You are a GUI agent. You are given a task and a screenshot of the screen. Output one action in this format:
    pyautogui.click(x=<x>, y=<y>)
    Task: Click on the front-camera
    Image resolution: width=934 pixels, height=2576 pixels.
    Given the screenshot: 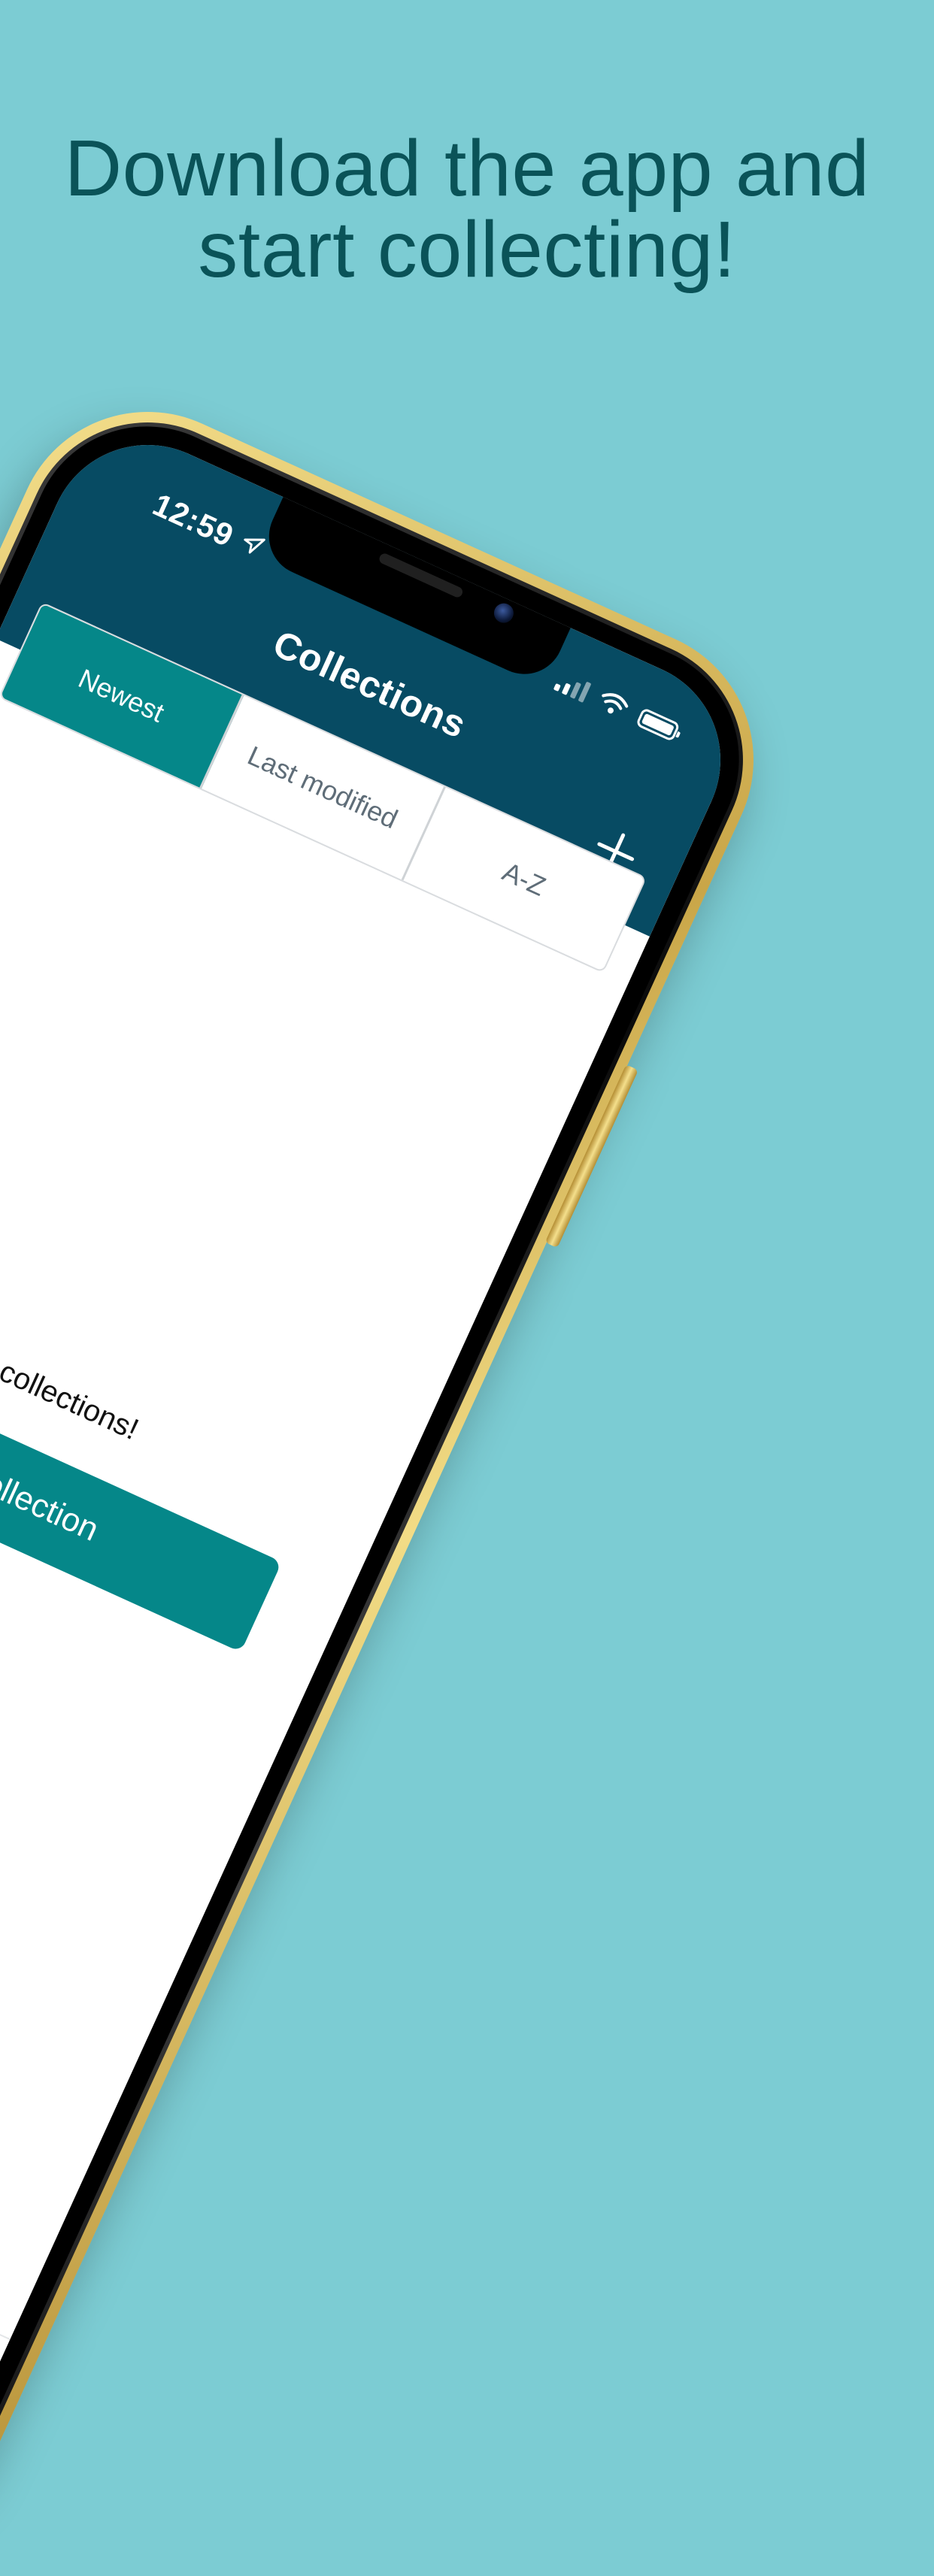 What is the action you would take?
    pyautogui.click(x=504, y=613)
    